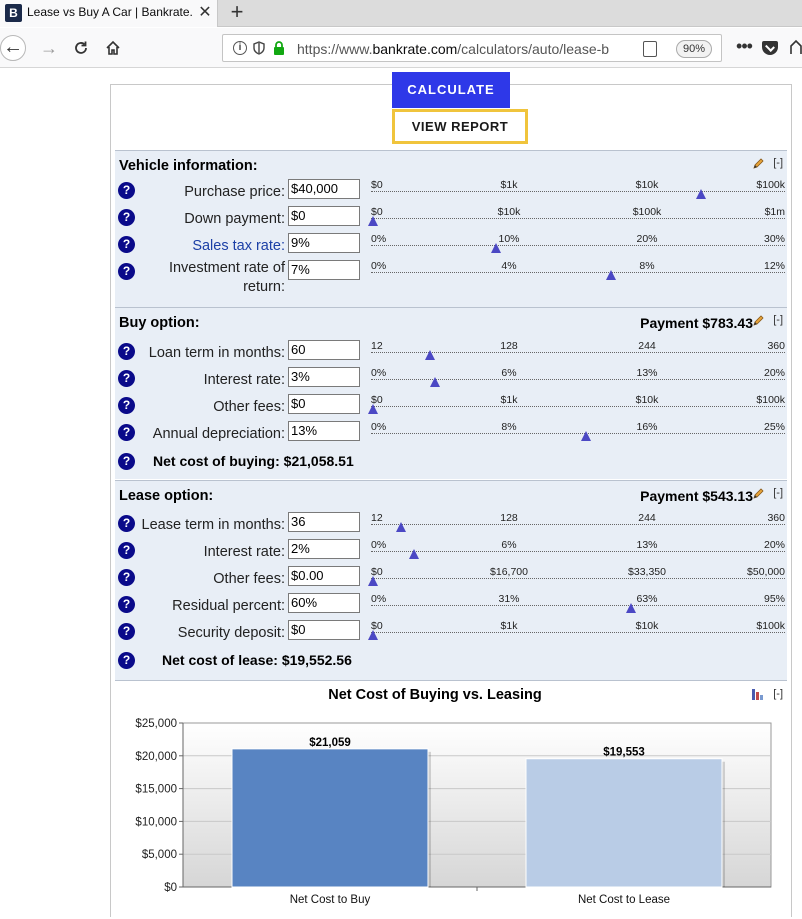 Image resolution: width=802 pixels, height=919 pixels. Describe the element at coordinates (451, 90) in the screenshot. I see `calculate-button: CALCULATE` at that location.